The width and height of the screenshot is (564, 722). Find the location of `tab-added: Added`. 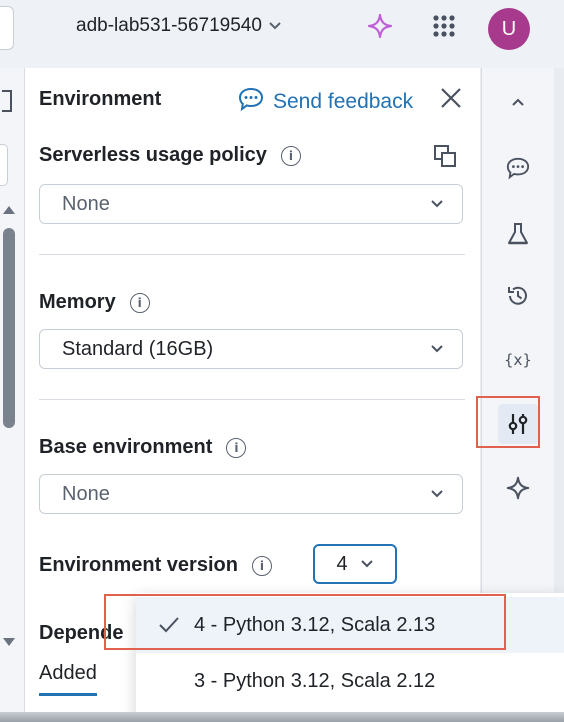

tab-added: Added is located at coordinates (68, 679).